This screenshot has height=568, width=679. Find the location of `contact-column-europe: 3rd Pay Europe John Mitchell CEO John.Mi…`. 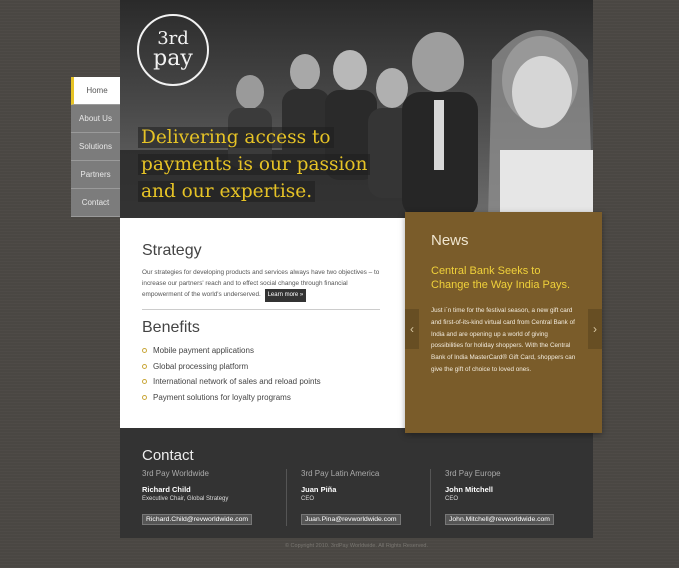

contact-column-europe: 3rd Pay Europe John Mitchell CEO John.Mi… is located at coordinates (500, 497).